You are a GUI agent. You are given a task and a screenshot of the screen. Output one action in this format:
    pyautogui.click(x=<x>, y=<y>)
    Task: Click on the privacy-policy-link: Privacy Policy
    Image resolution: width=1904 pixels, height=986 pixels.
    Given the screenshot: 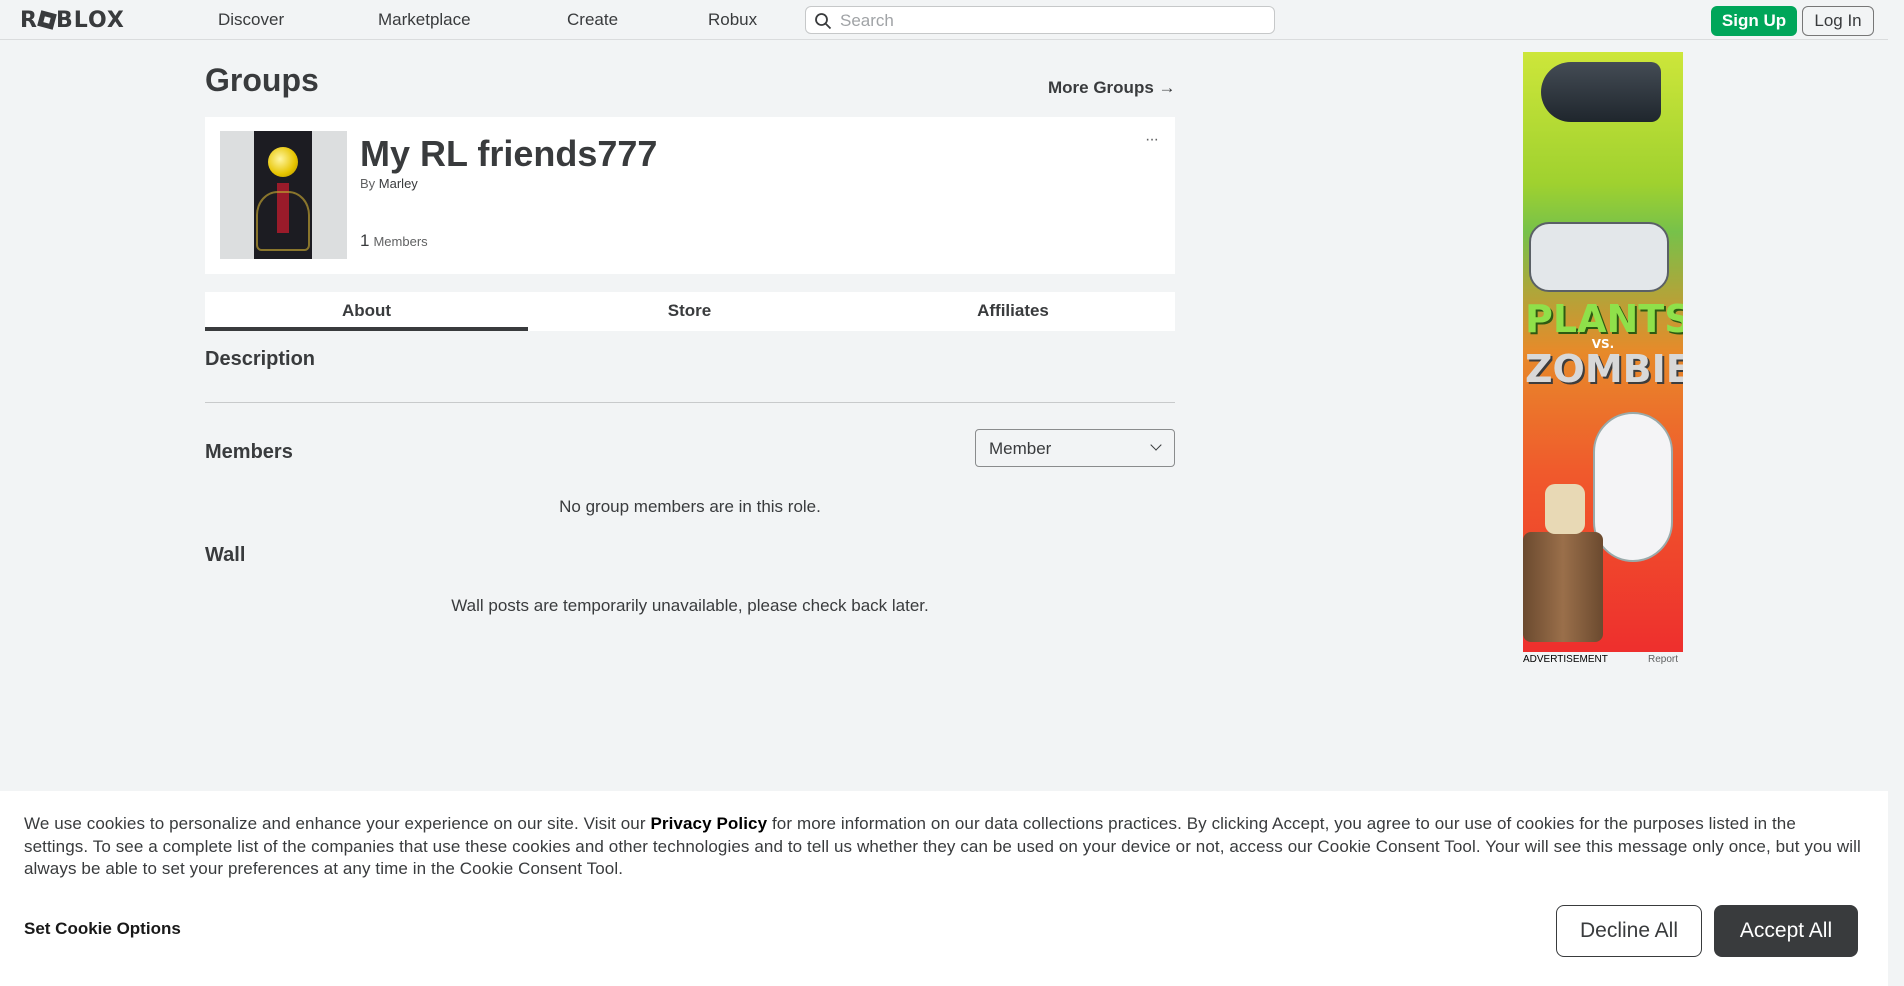 What is the action you would take?
    pyautogui.click(x=708, y=823)
    